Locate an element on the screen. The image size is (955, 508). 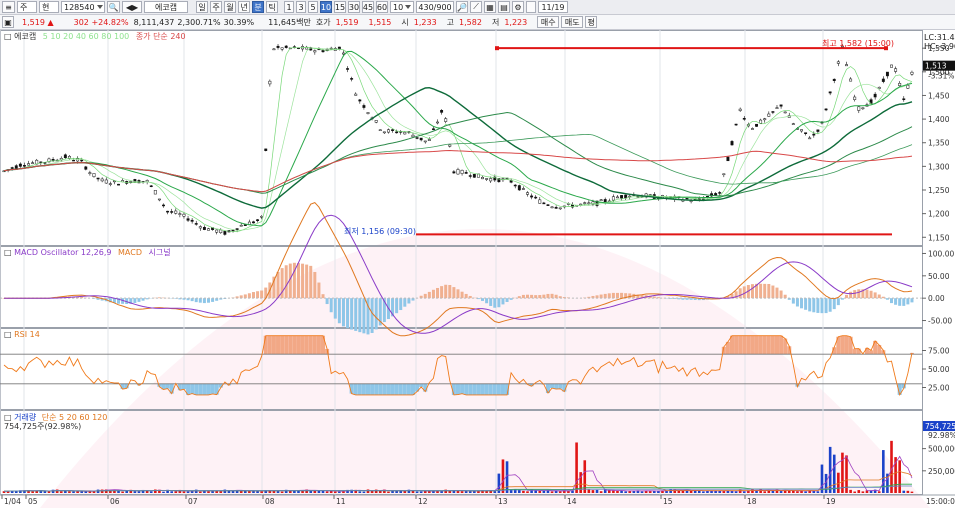
sell-button: 매도 is located at coordinates (572, 22).